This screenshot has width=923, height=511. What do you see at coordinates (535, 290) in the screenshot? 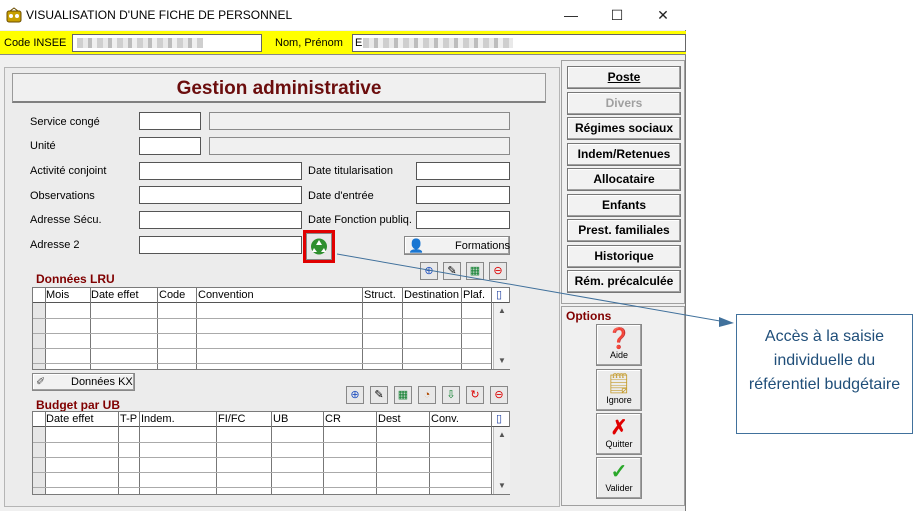
I see `callout-connector` at bounding box center [535, 290].